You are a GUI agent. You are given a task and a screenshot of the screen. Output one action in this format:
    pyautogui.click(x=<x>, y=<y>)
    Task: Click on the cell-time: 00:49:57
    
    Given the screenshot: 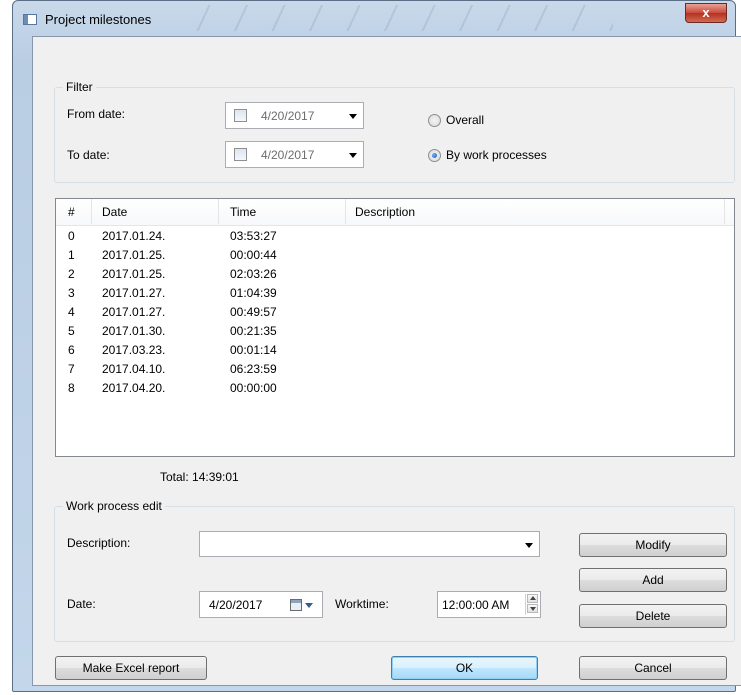 What is the action you would take?
    pyautogui.click(x=253, y=312)
    